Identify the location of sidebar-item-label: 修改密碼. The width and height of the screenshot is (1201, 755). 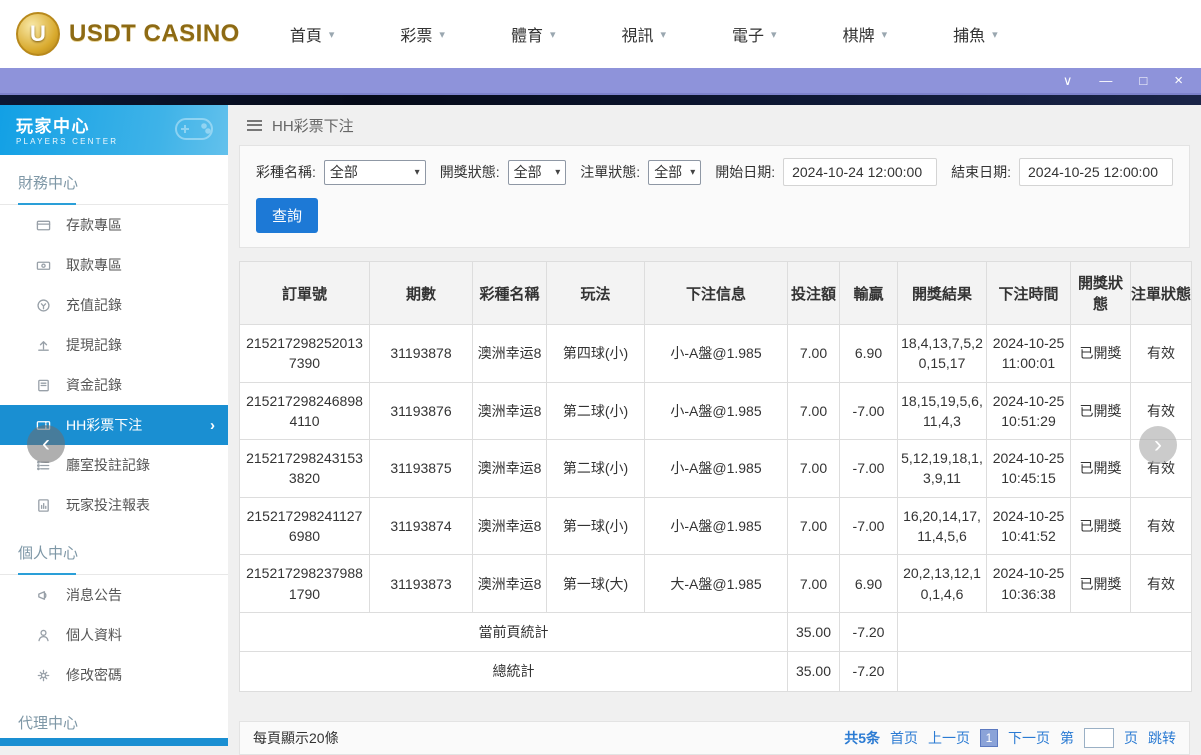
(94, 675).